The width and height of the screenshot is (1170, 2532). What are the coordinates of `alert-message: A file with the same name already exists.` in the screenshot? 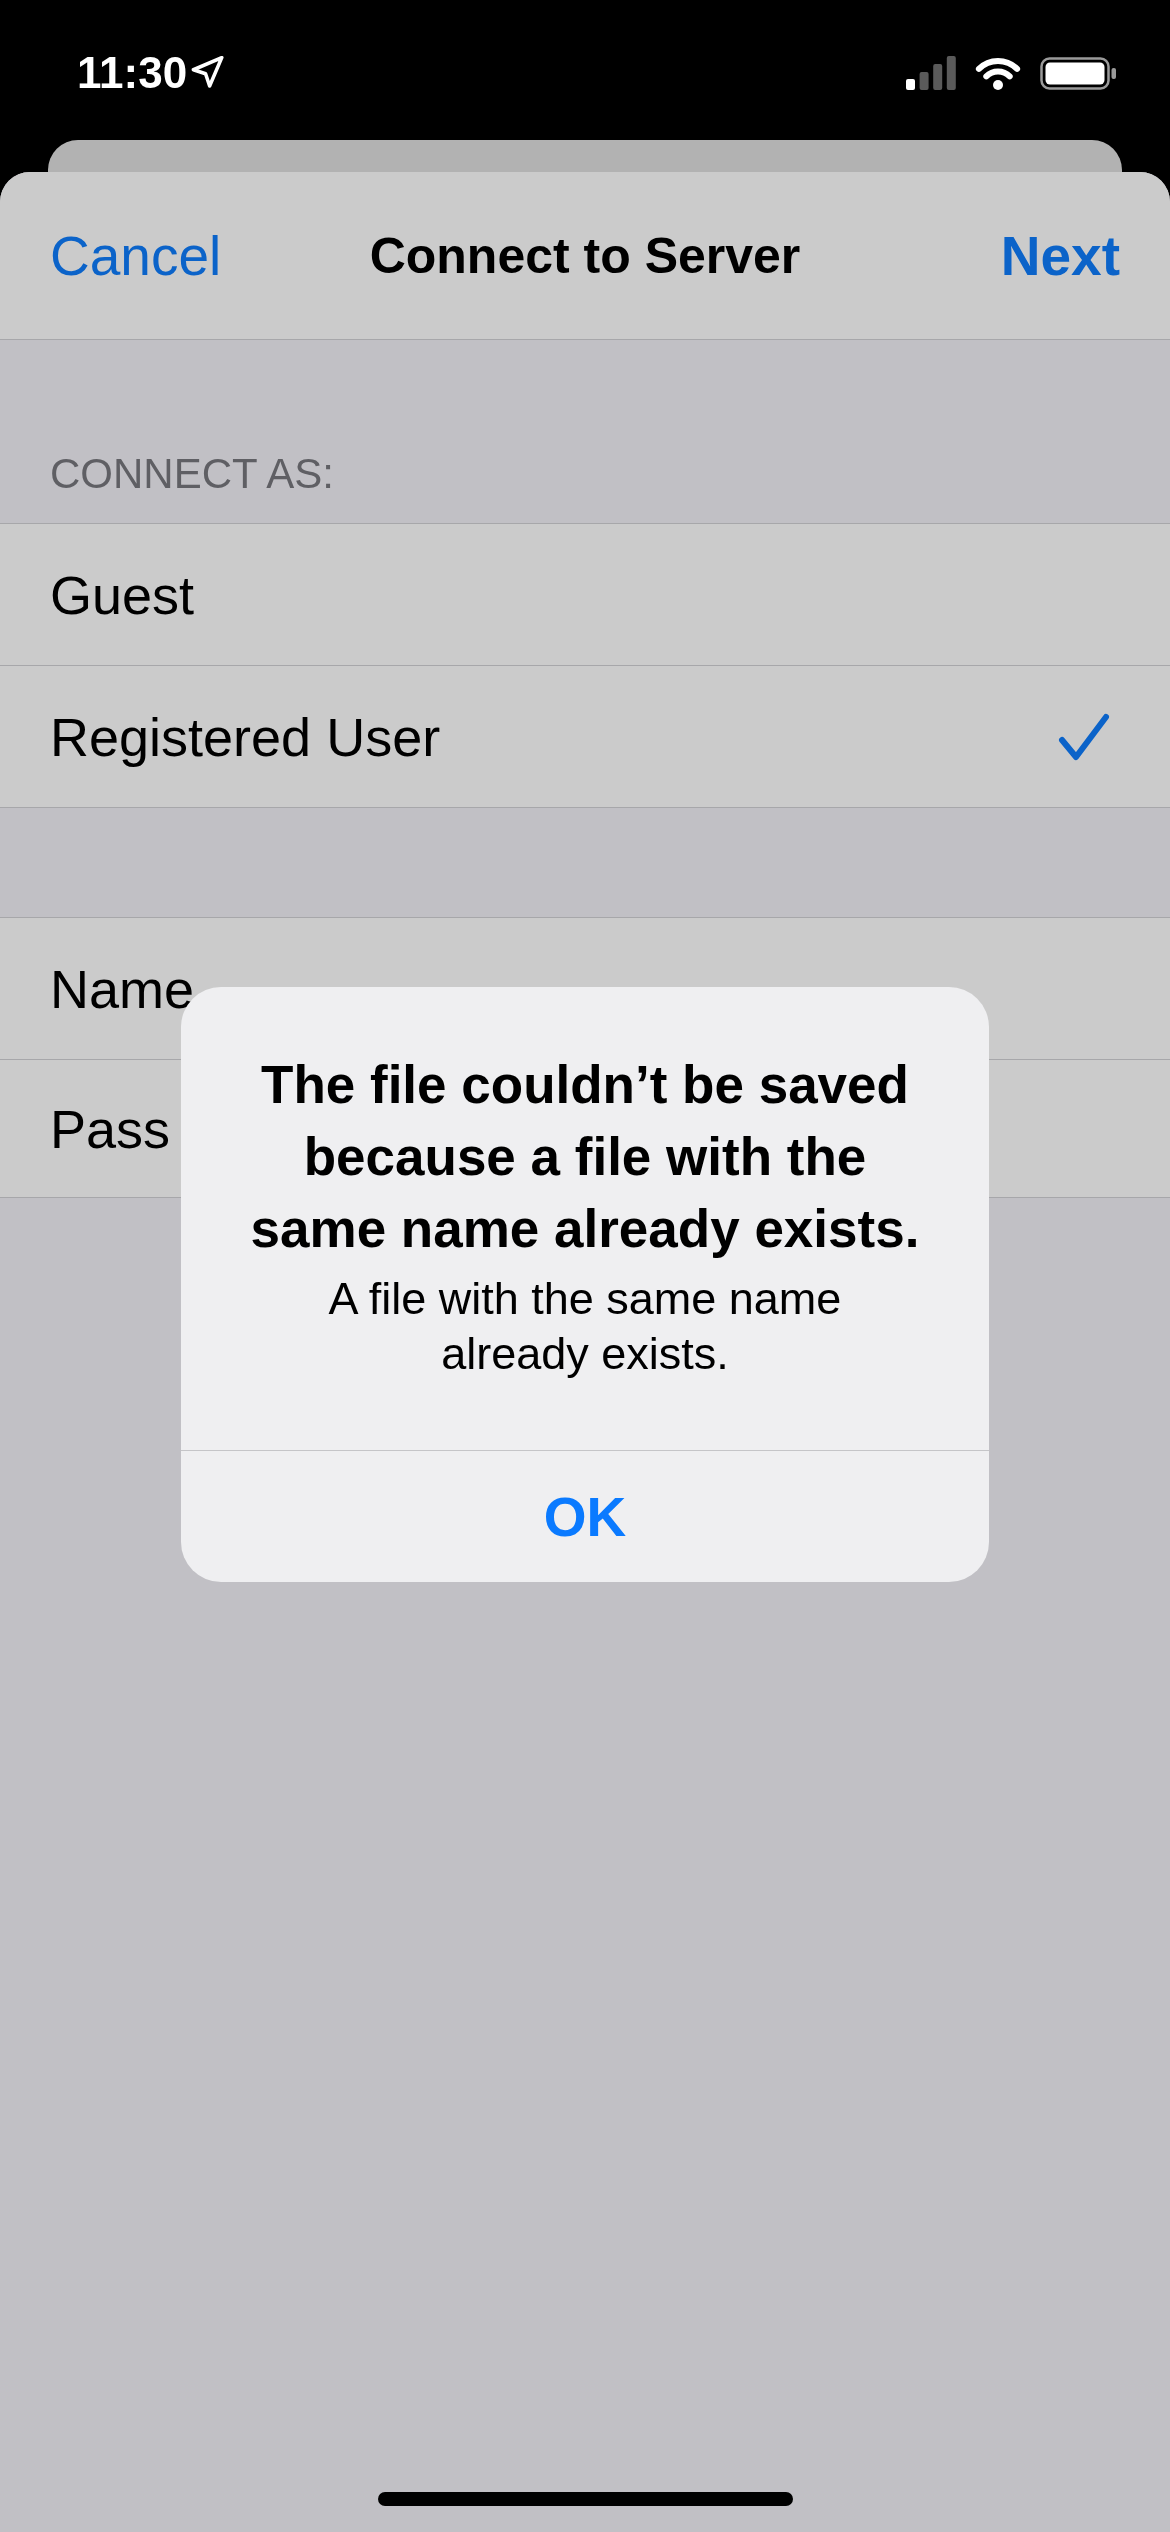 It's located at (585, 1326).